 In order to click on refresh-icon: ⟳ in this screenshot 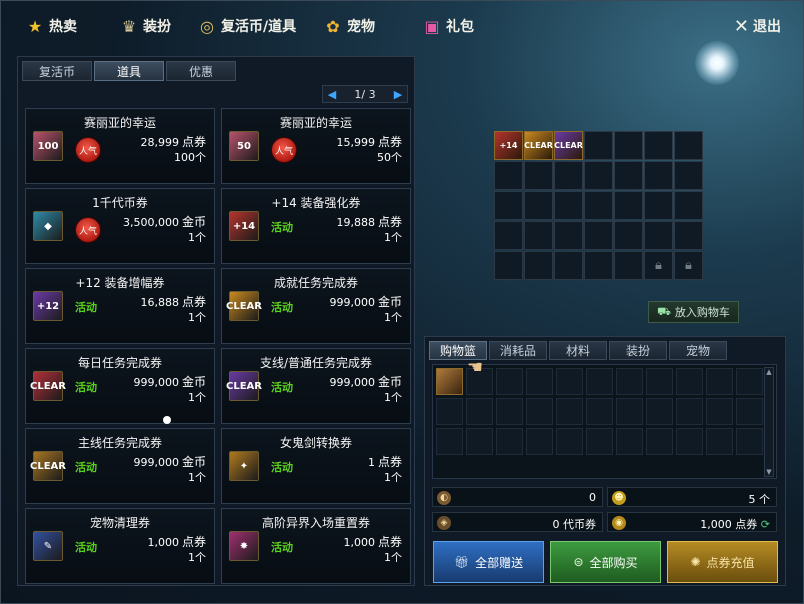, I will do `click(765, 524)`.